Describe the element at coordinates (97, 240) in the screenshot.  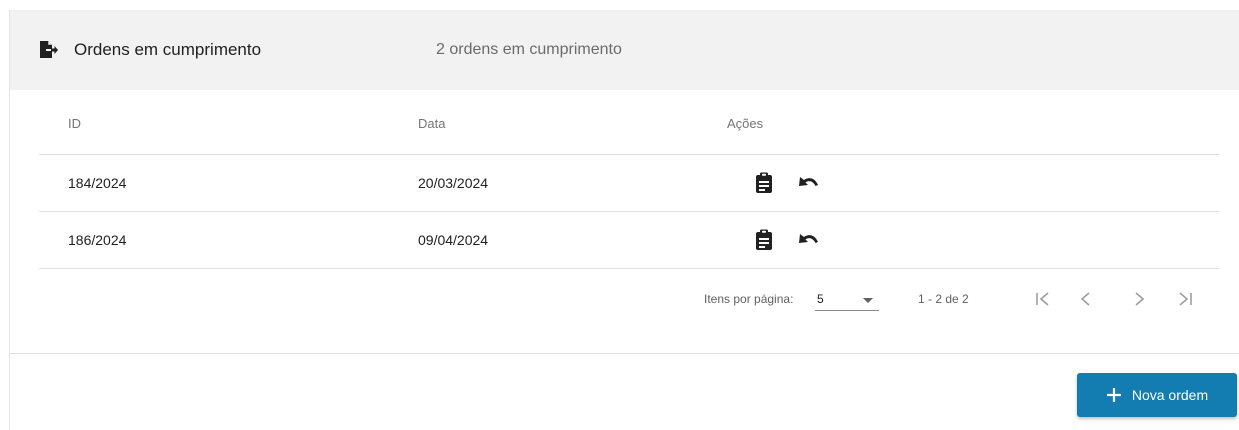
I see `order-id-cell: 186/2024` at that location.